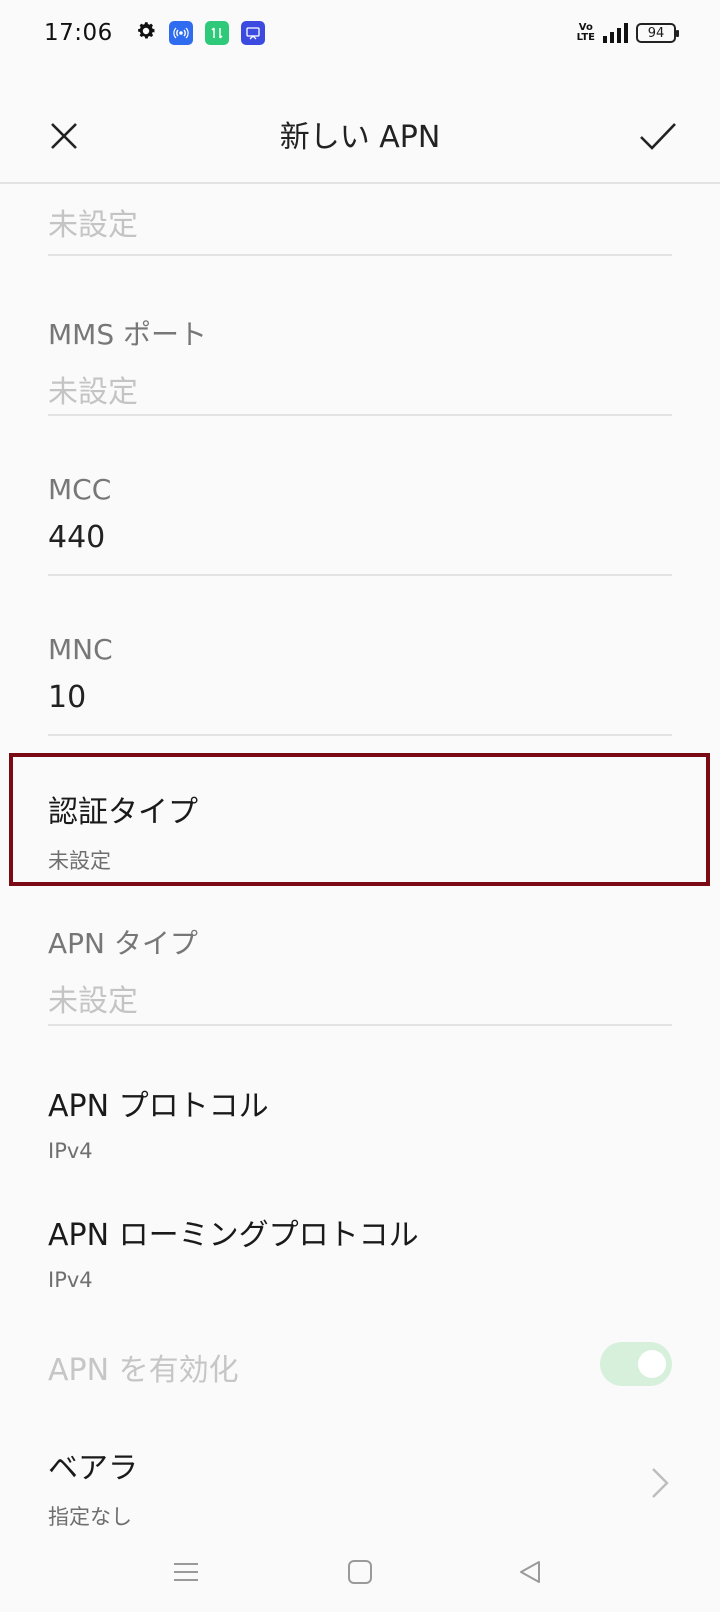  I want to click on apn-roaming-protocol-value: IPv4, so click(70, 1280).